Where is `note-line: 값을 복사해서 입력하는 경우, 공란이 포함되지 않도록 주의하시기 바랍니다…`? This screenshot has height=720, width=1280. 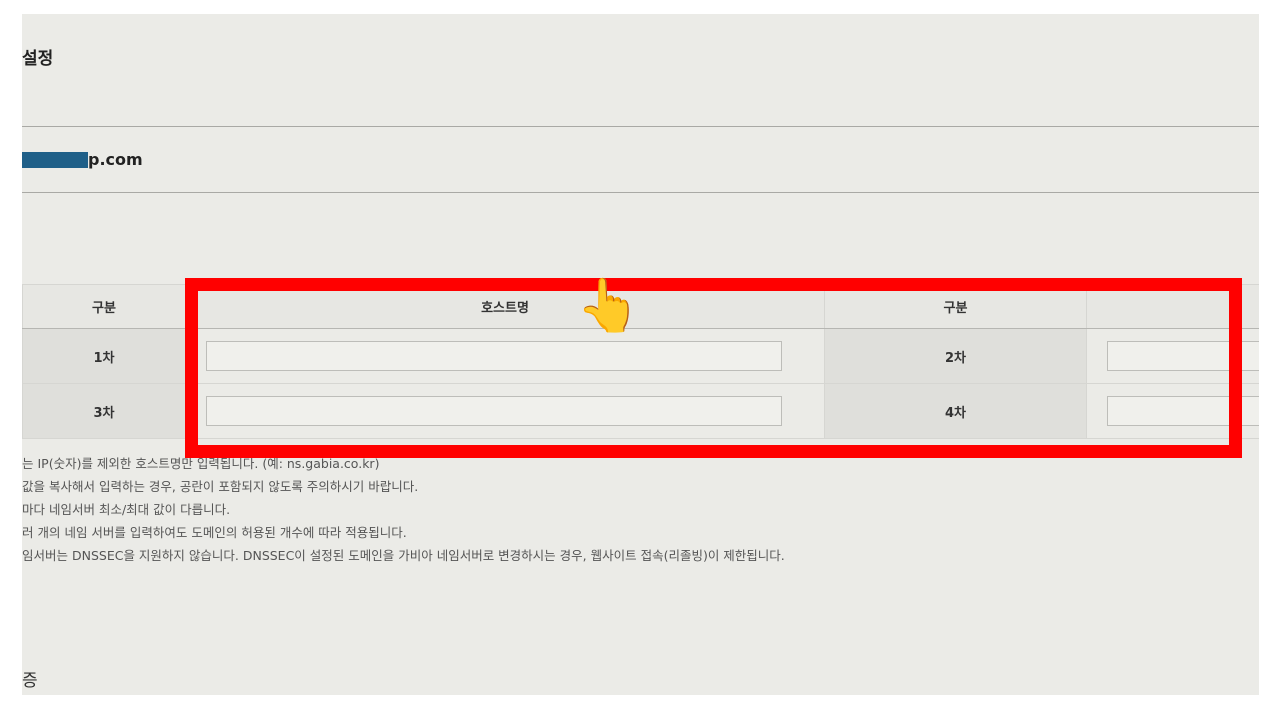
note-line: 값을 복사해서 입력하는 경우, 공란이 포함되지 않도록 주의하시기 바랍니다… is located at coordinates (220, 486).